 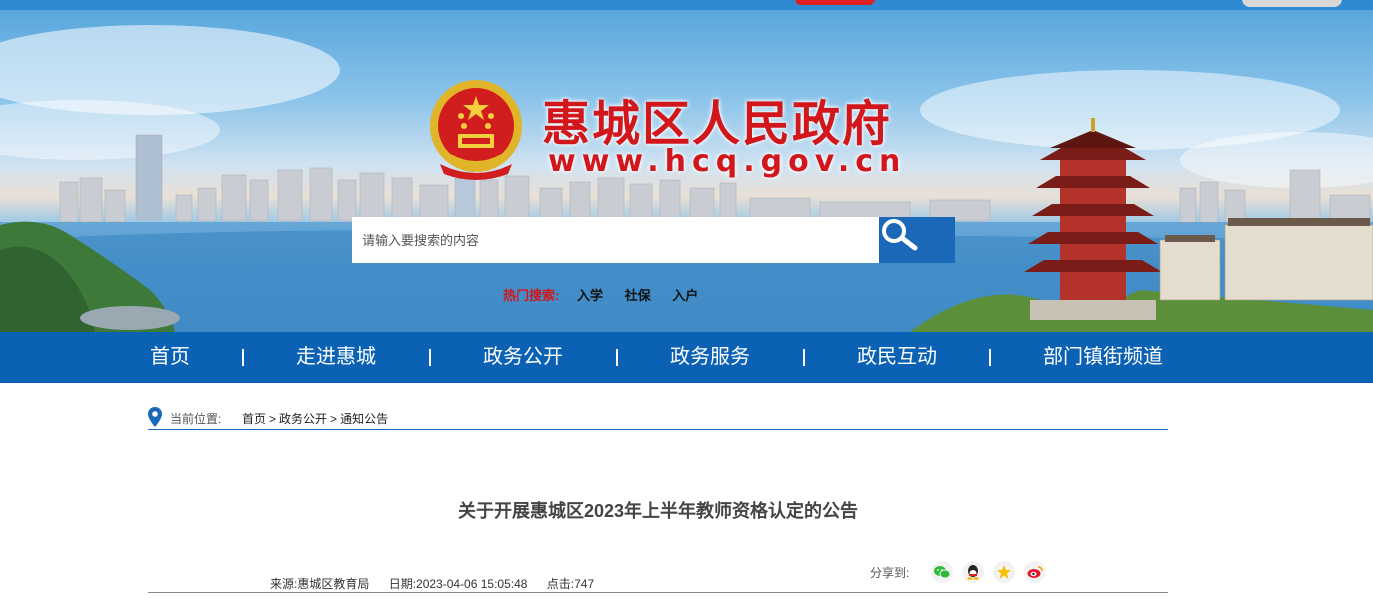 I want to click on search-input, so click(x=615, y=240).